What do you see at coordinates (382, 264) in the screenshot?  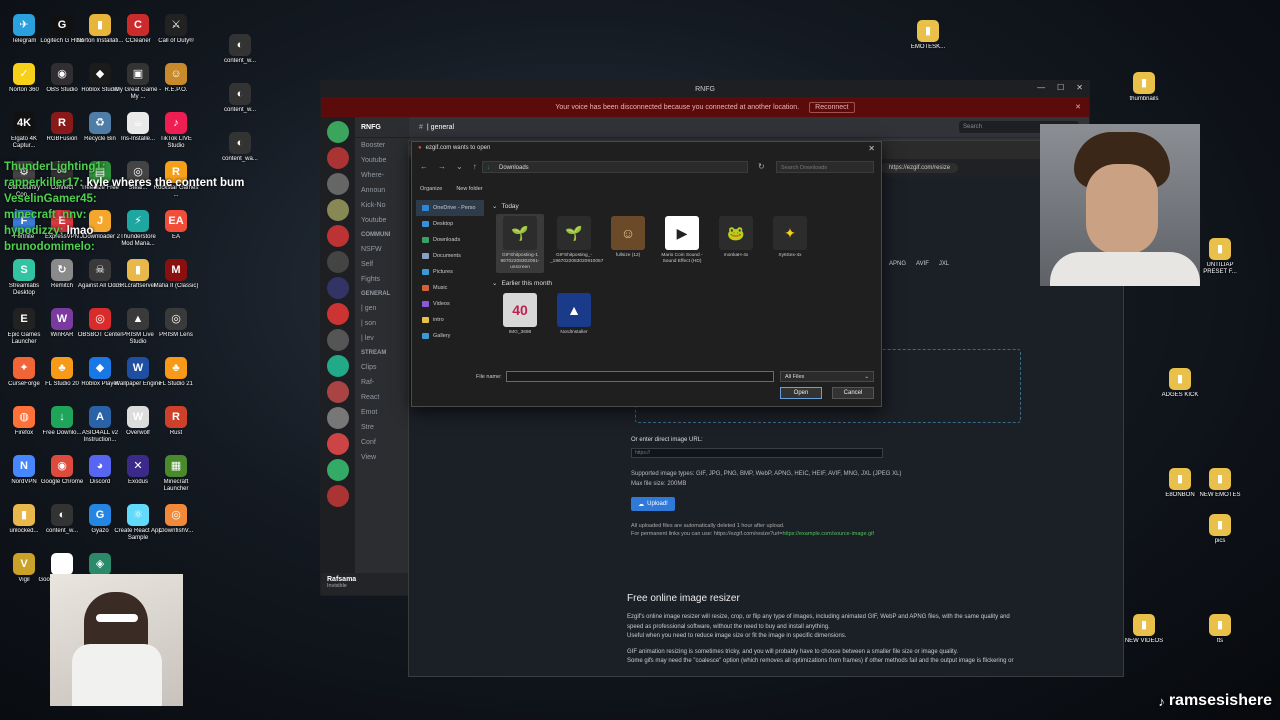 I see `channel-item: Self` at bounding box center [382, 264].